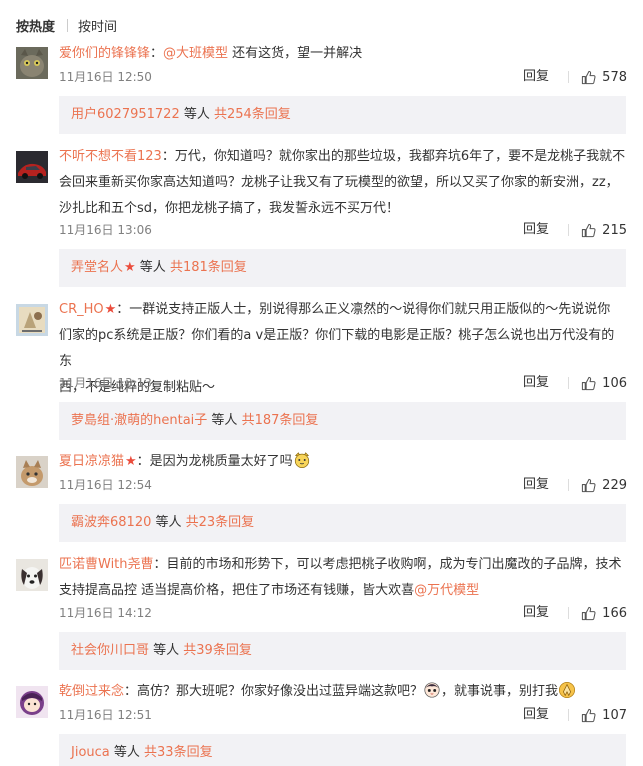 Image resolution: width=643 pixels, height=766 pixels. What do you see at coordinates (217, 650) in the screenshot?
I see `sub-reply-count-link: 共39条回复` at bounding box center [217, 650].